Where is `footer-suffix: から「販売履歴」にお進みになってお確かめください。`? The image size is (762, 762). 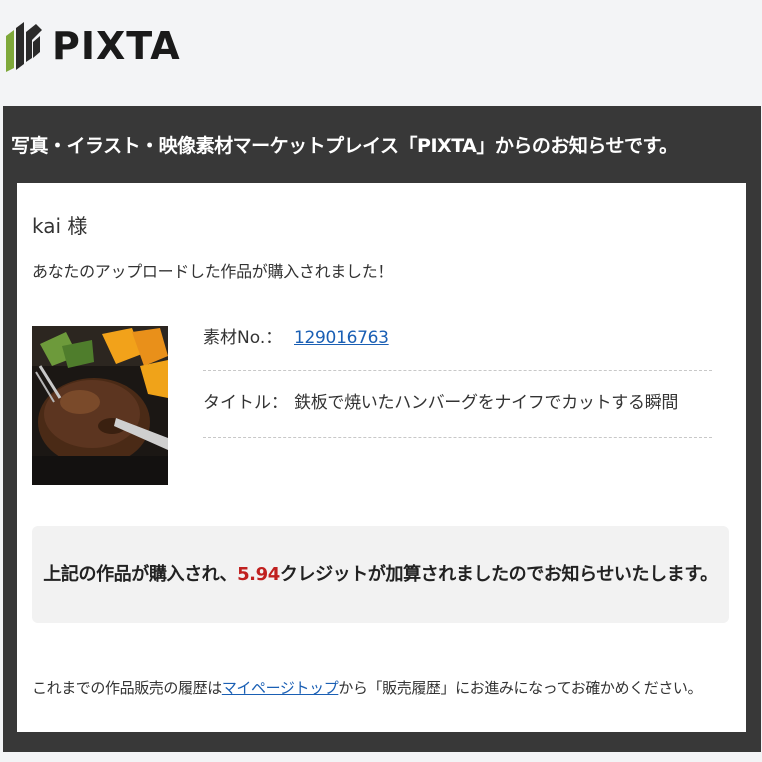
footer-suffix: から「販売履歴」にお進みになってお確かめください。 is located at coordinates (520, 688).